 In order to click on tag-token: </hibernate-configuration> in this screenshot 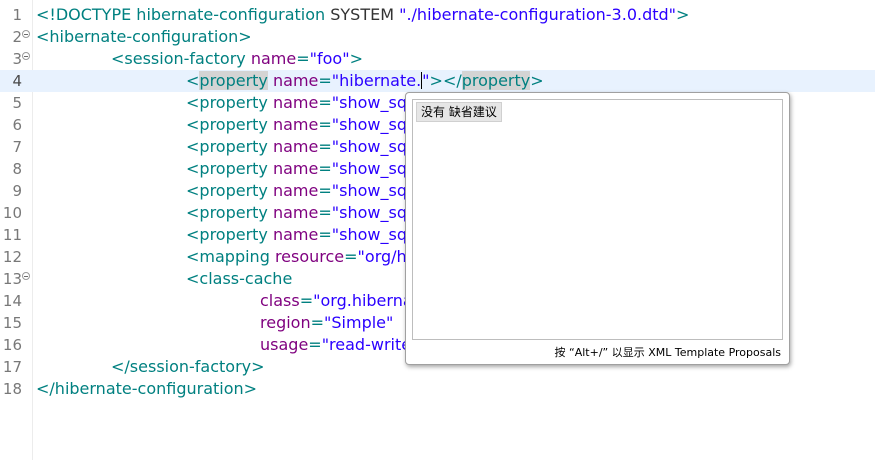, I will do `click(147, 388)`.